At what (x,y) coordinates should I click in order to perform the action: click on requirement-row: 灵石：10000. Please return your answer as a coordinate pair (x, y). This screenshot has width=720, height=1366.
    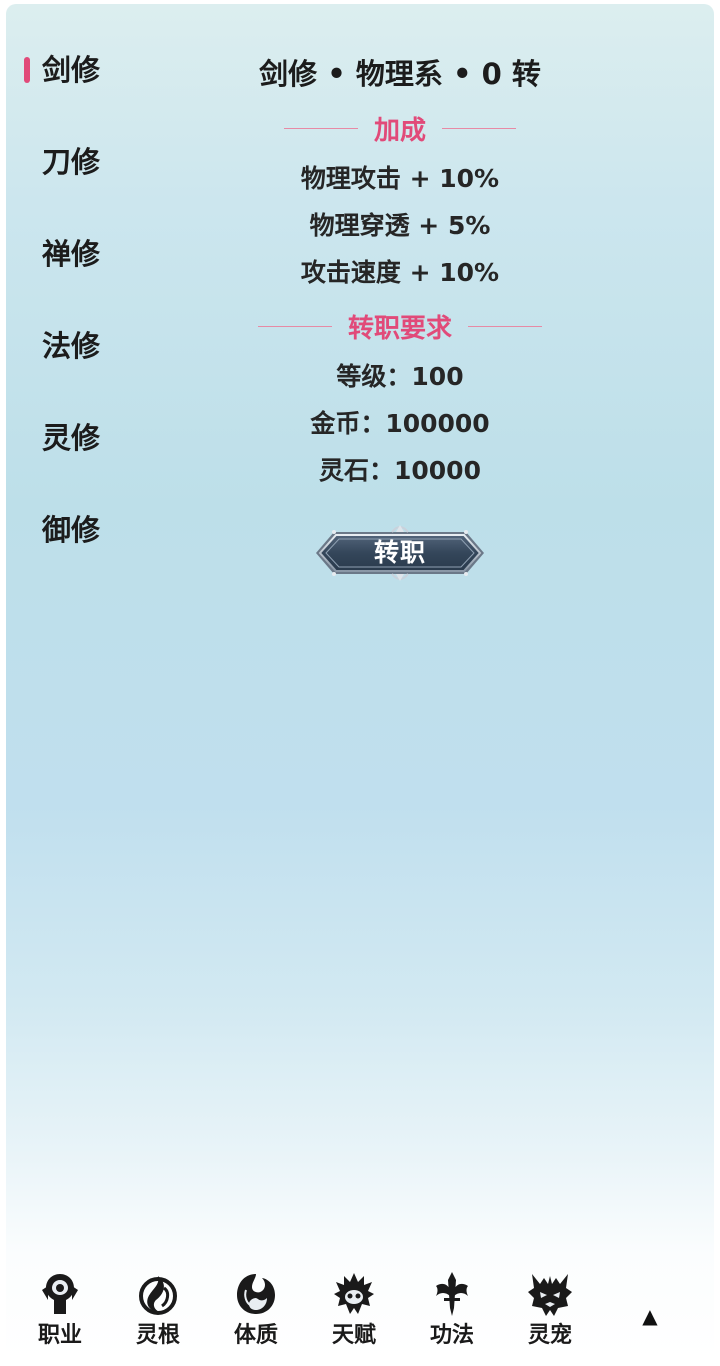
    Looking at the image, I should click on (400, 470).